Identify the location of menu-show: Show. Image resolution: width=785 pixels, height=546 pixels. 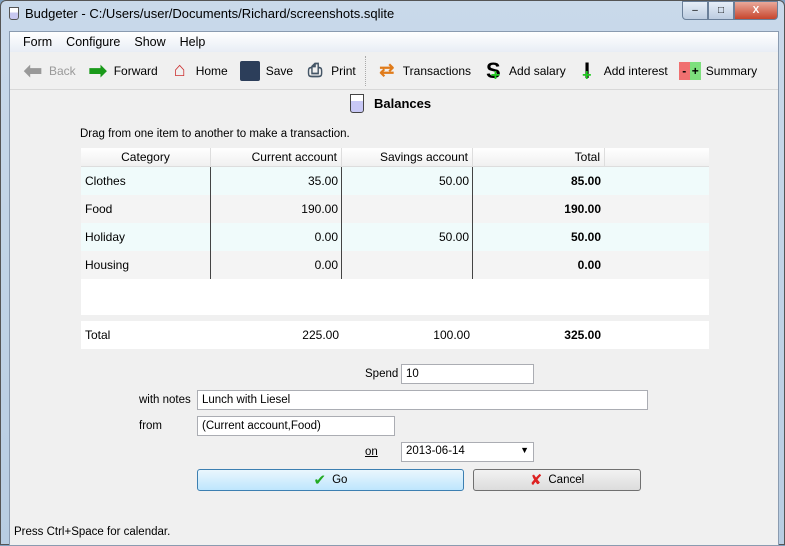
(149, 42).